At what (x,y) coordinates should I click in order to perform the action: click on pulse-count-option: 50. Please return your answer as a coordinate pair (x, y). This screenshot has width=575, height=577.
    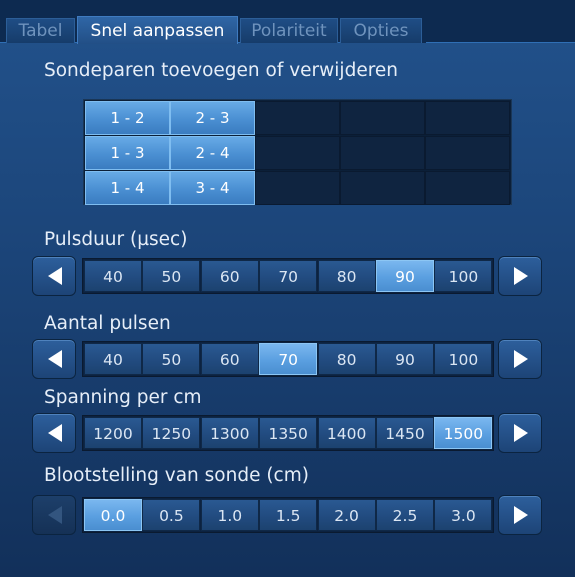
    Looking at the image, I should click on (171, 359).